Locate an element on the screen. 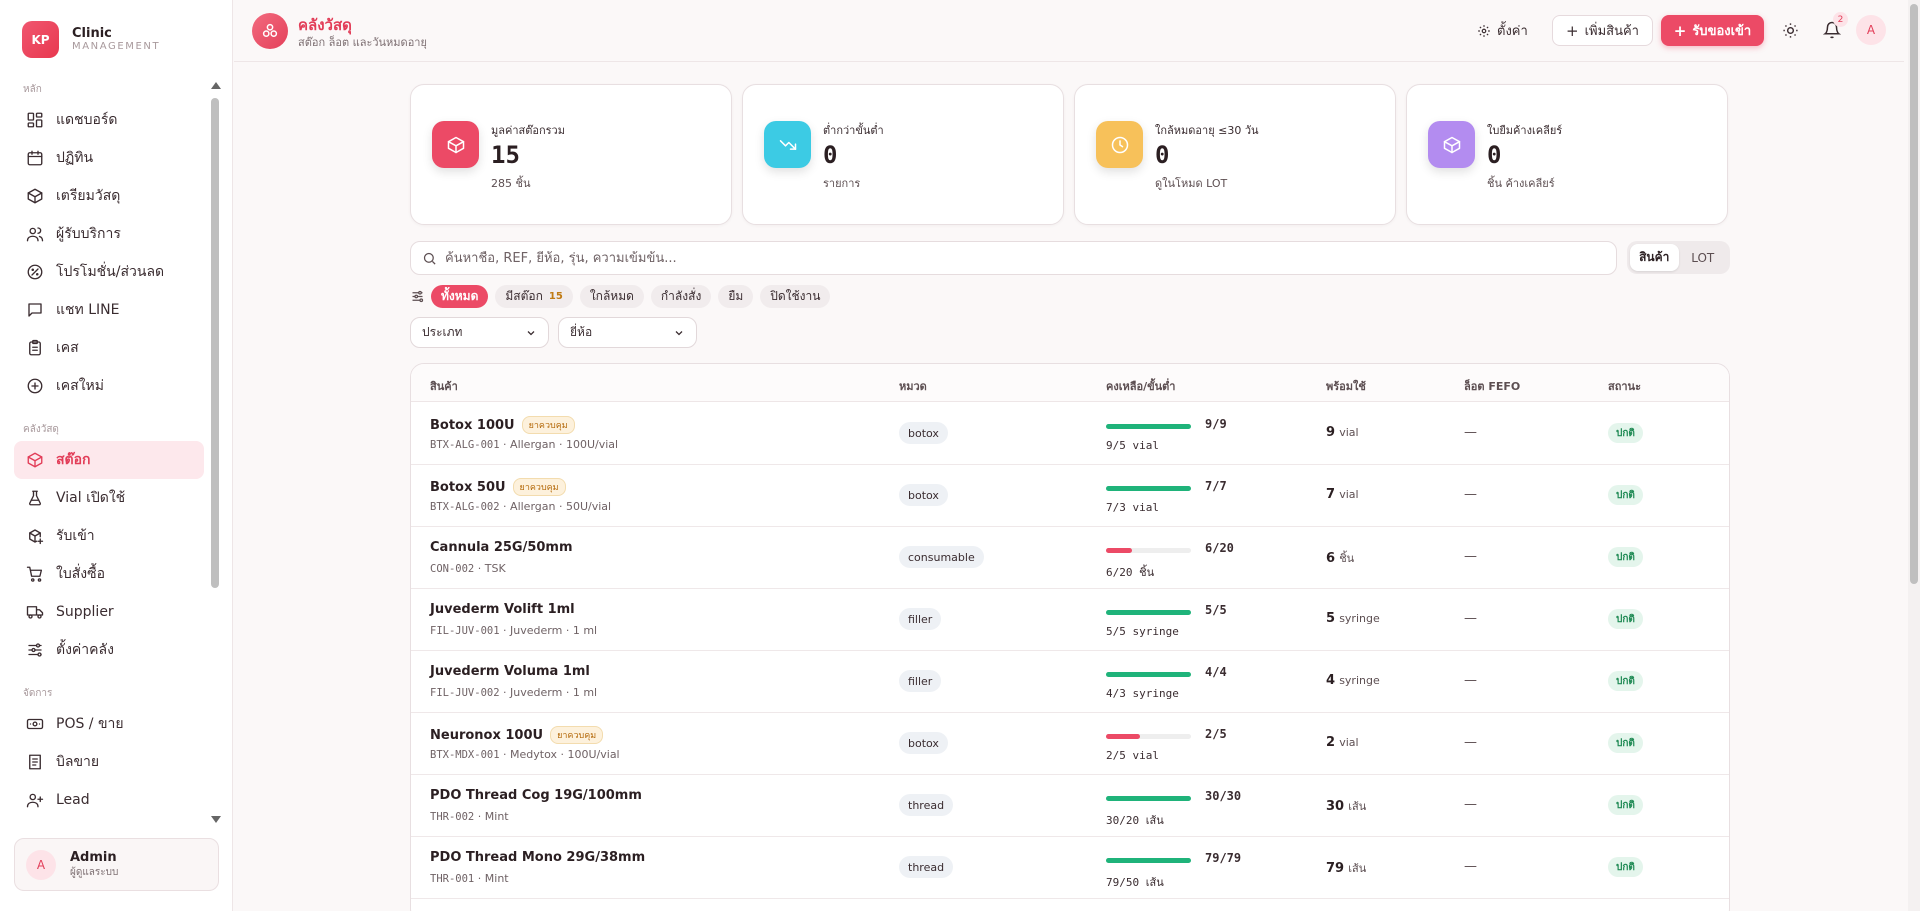 This screenshot has width=1920, height=911. col-remaining: คงเหลือ/ขั้นต่ำ is located at coordinates (1140, 386).